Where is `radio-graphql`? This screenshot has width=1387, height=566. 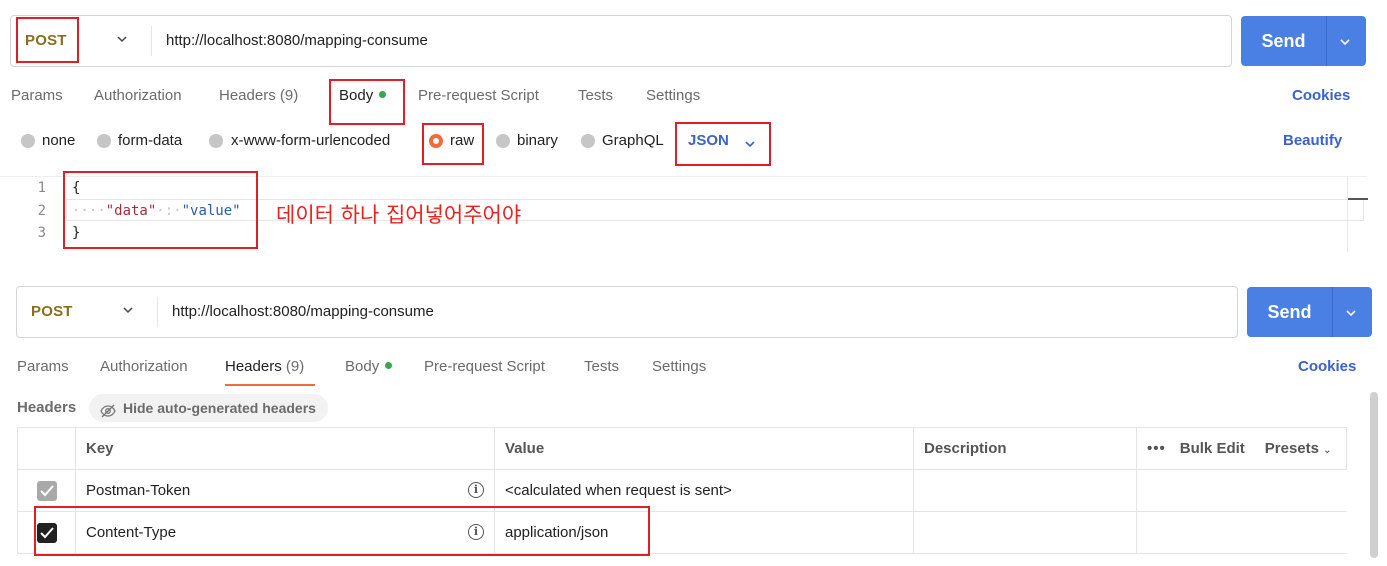 radio-graphql is located at coordinates (588, 141).